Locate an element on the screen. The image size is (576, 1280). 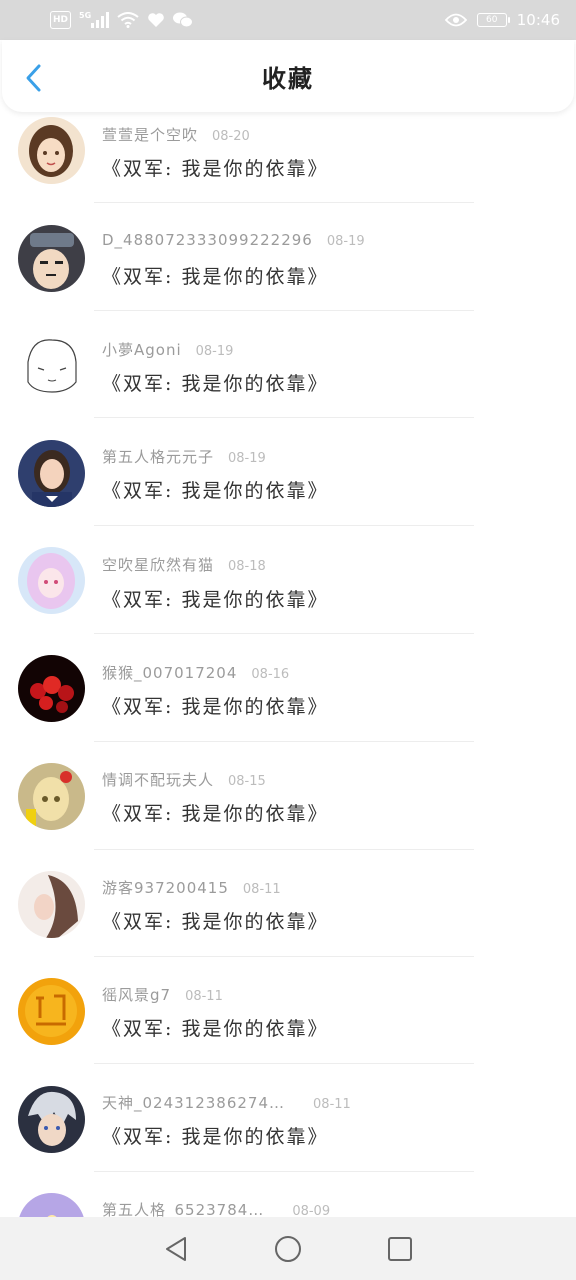
system-nav-bar is located at coordinates (288, 1248).